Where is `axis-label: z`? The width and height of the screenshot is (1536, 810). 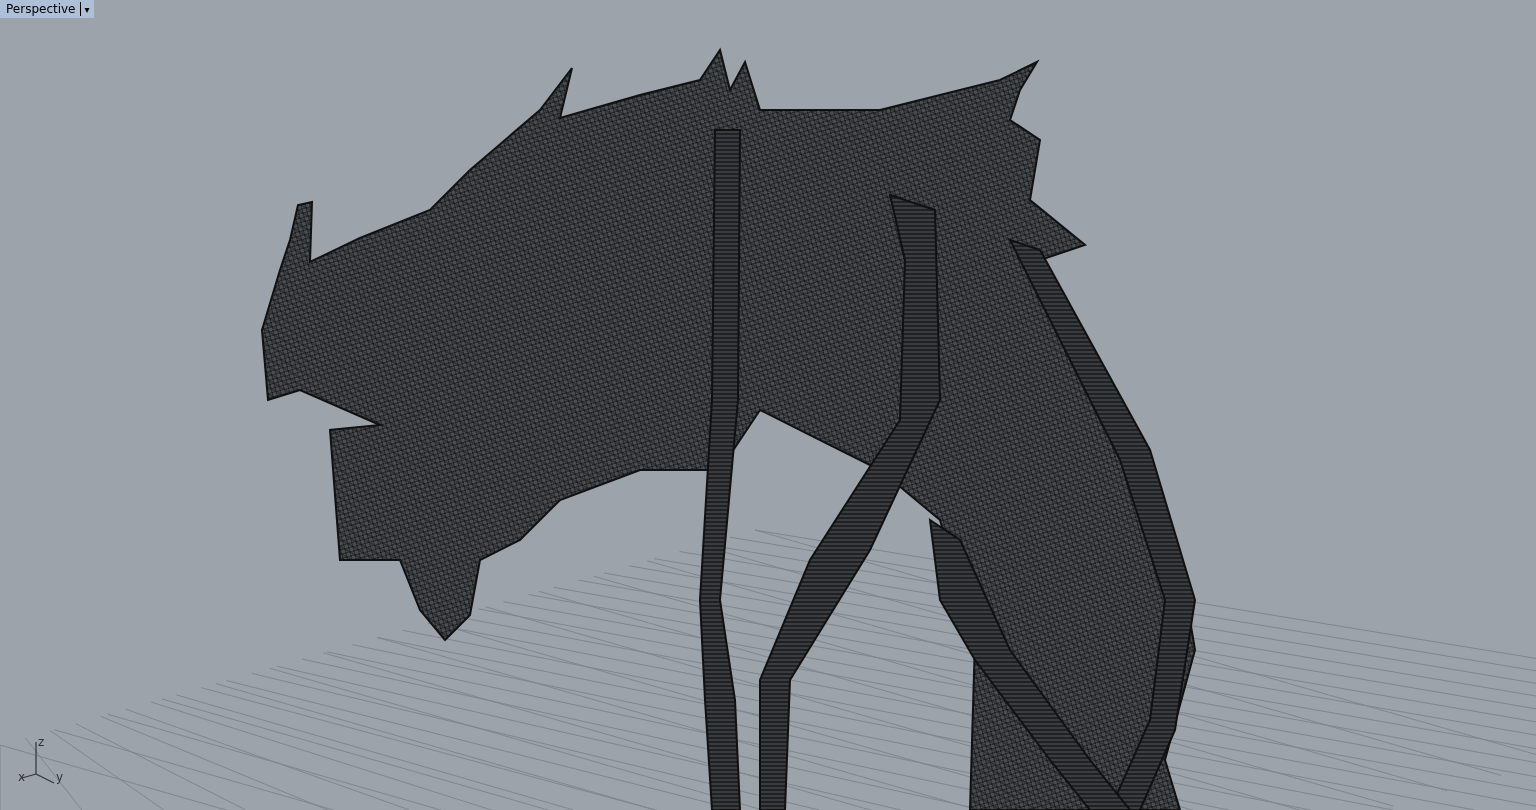 axis-label: z is located at coordinates (41, 742).